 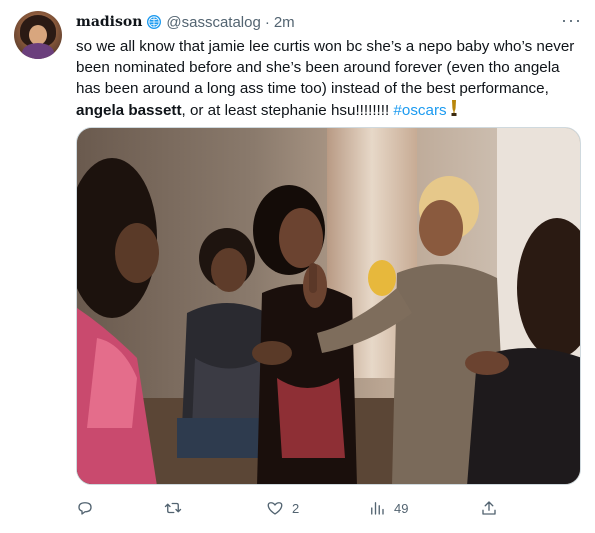 I want to click on tweet-header: madison @sasscatalog · 2m, so click(x=185, y=22).